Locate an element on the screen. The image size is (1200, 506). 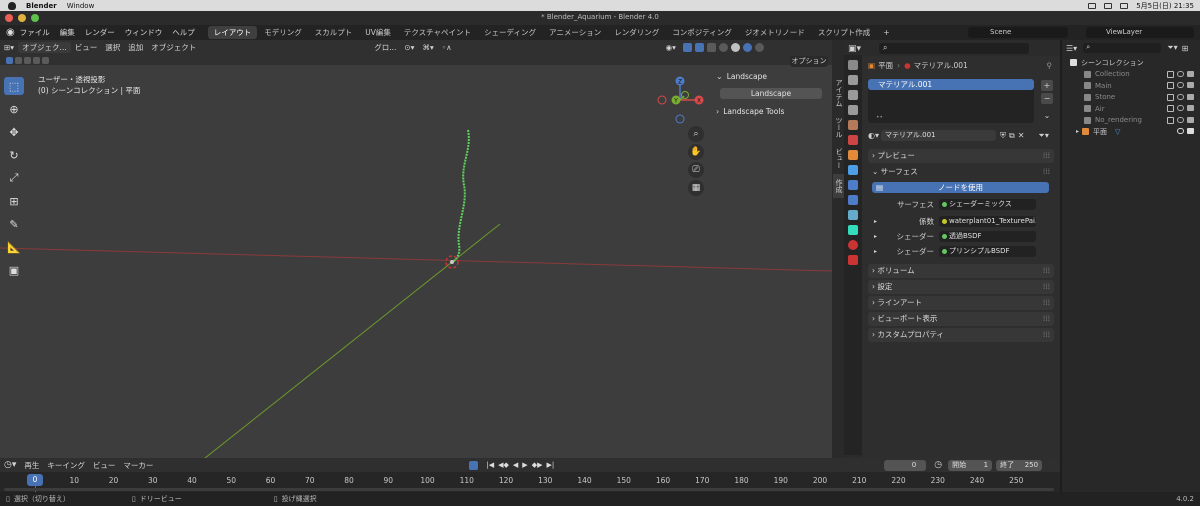
select-intersect-icon is located at coordinates (45, 60).